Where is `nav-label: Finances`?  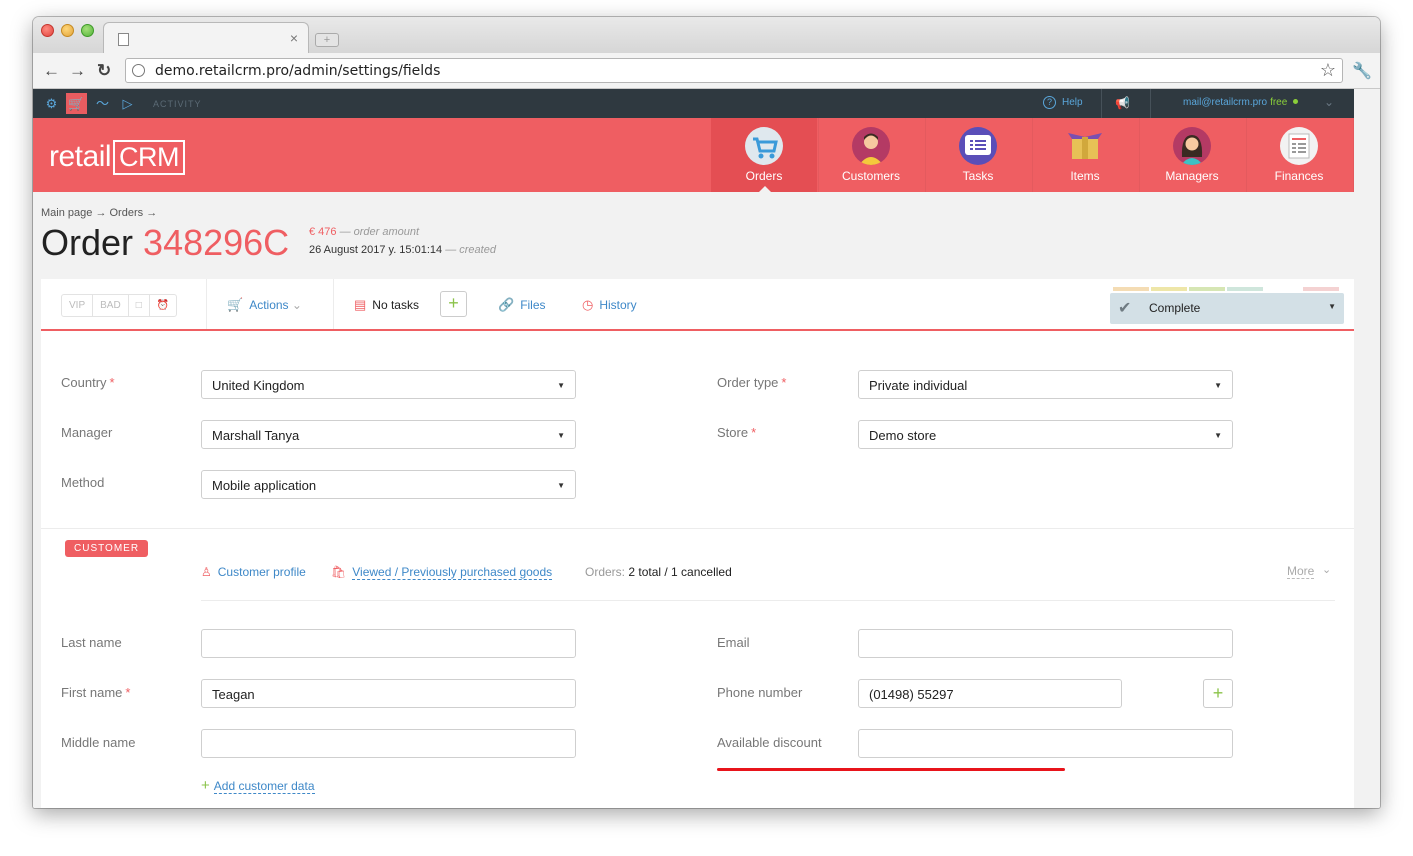
nav-label: Finances is located at coordinates (1299, 176).